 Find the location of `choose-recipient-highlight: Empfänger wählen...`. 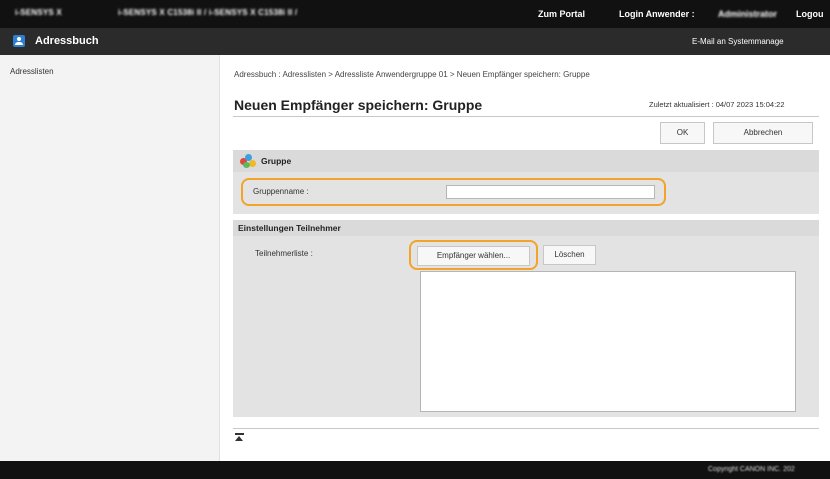

choose-recipient-highlight: Empfänger wählen... is located at coordinates (473, 255).